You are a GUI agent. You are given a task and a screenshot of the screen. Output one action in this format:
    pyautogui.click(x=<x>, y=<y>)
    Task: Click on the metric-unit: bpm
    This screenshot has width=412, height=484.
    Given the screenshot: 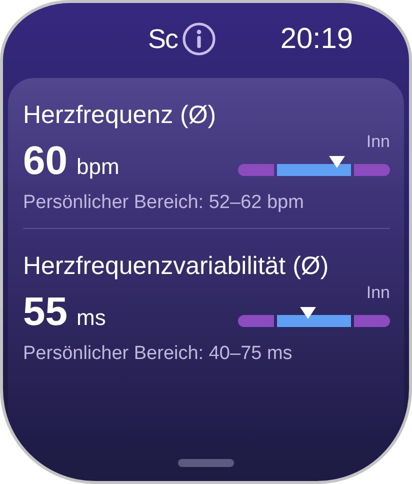 What is the action you would take?
    pyautogui.click(x=98, y=167)
    